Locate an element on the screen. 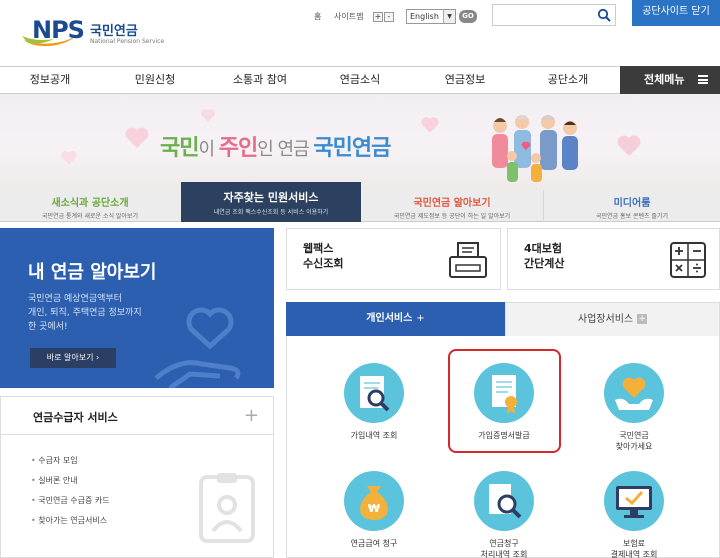 This screenshot has height=558, width=720. nav-item-about: 공단소개 is located at coordinates (568, 80).